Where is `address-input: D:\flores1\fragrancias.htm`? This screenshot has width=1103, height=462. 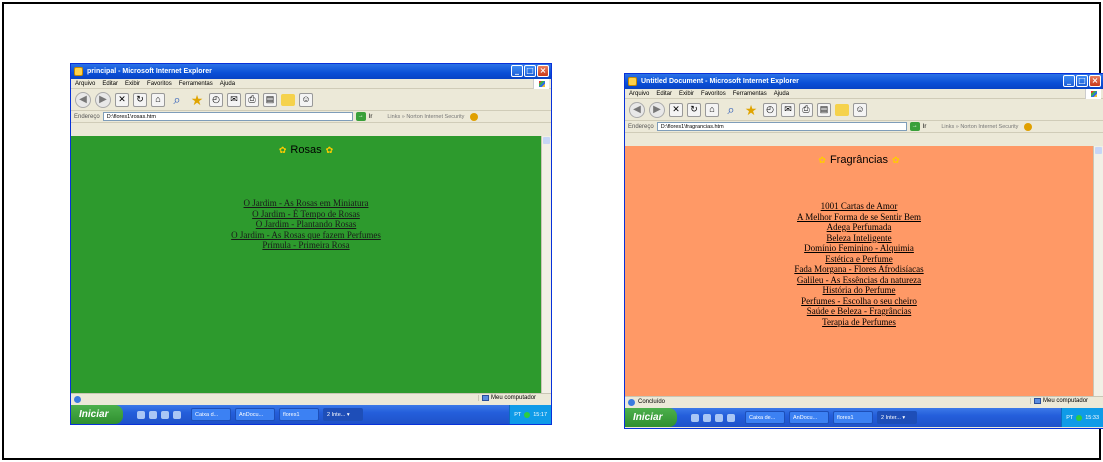
address-input: D:\flores1\fragrancias.htm is located at coordinates (781, 126).